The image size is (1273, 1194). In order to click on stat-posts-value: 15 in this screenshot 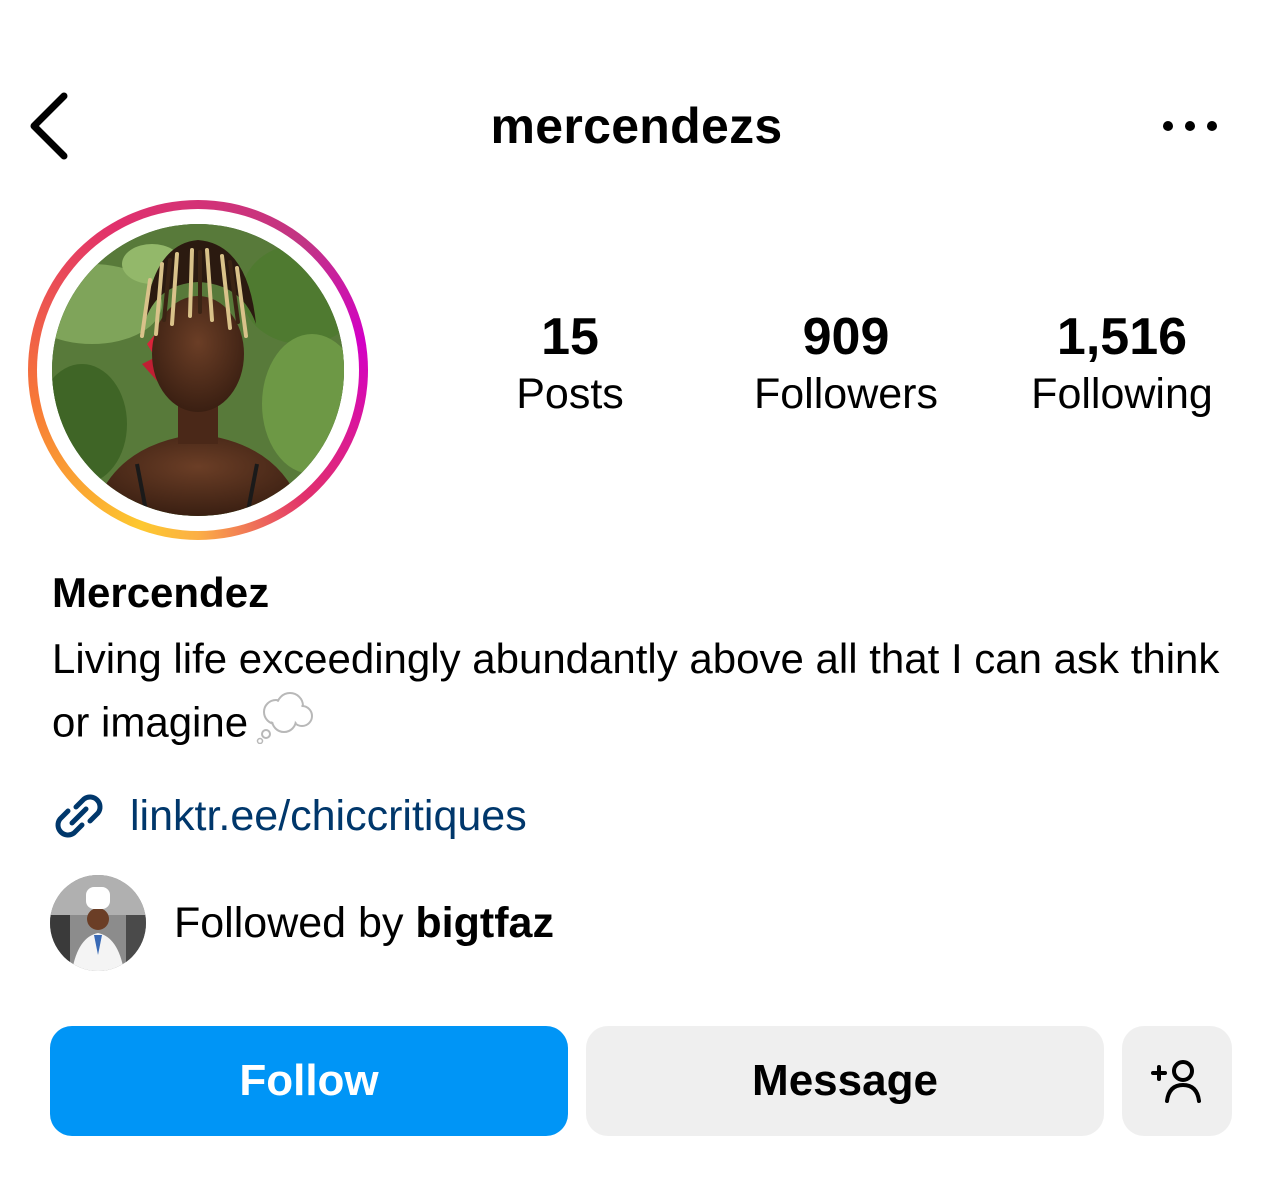, I will do `click(570, 337)`.